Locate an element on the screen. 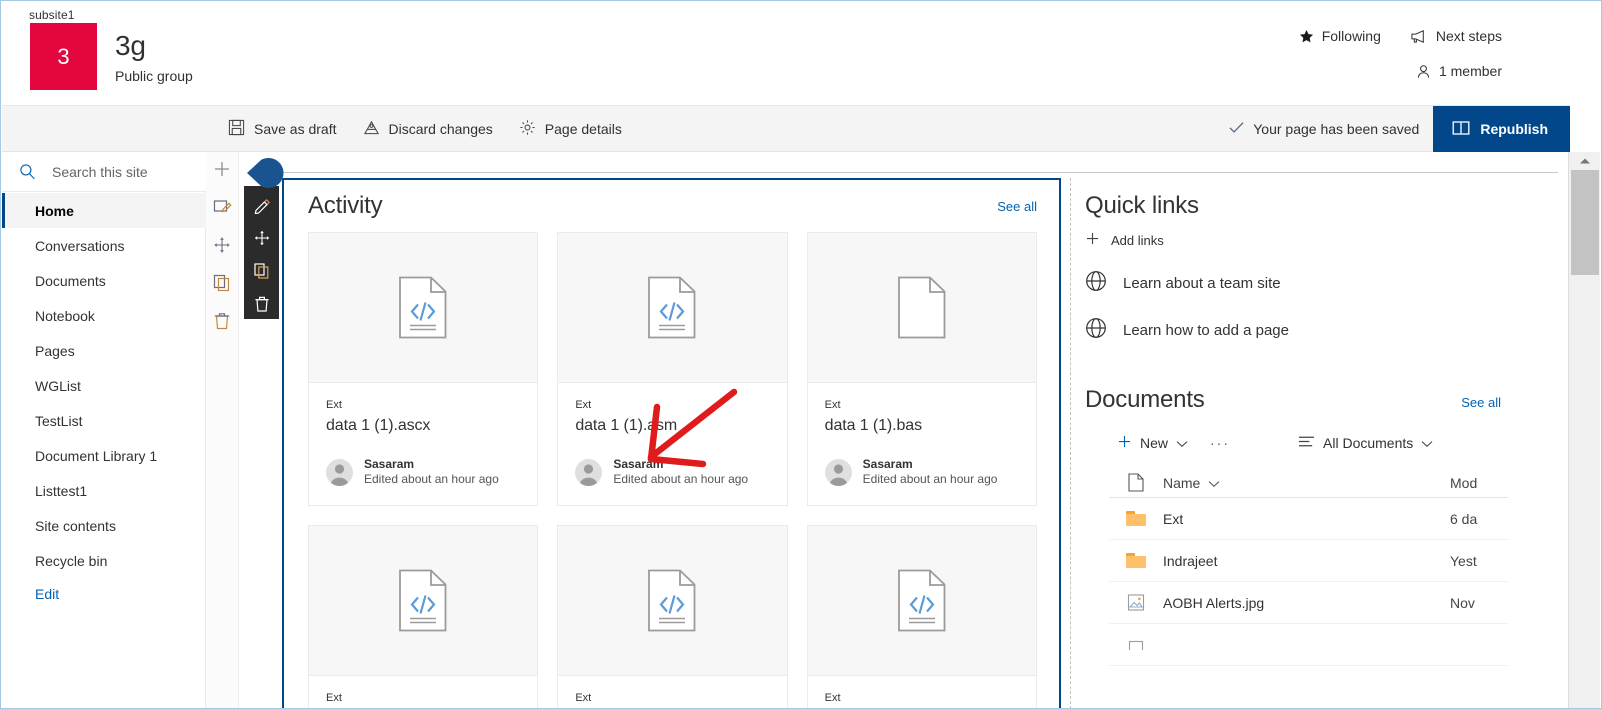 The width and height of the screenshot is (1602, 709). documents-title: Documents is located at coordinates (1145, 399).